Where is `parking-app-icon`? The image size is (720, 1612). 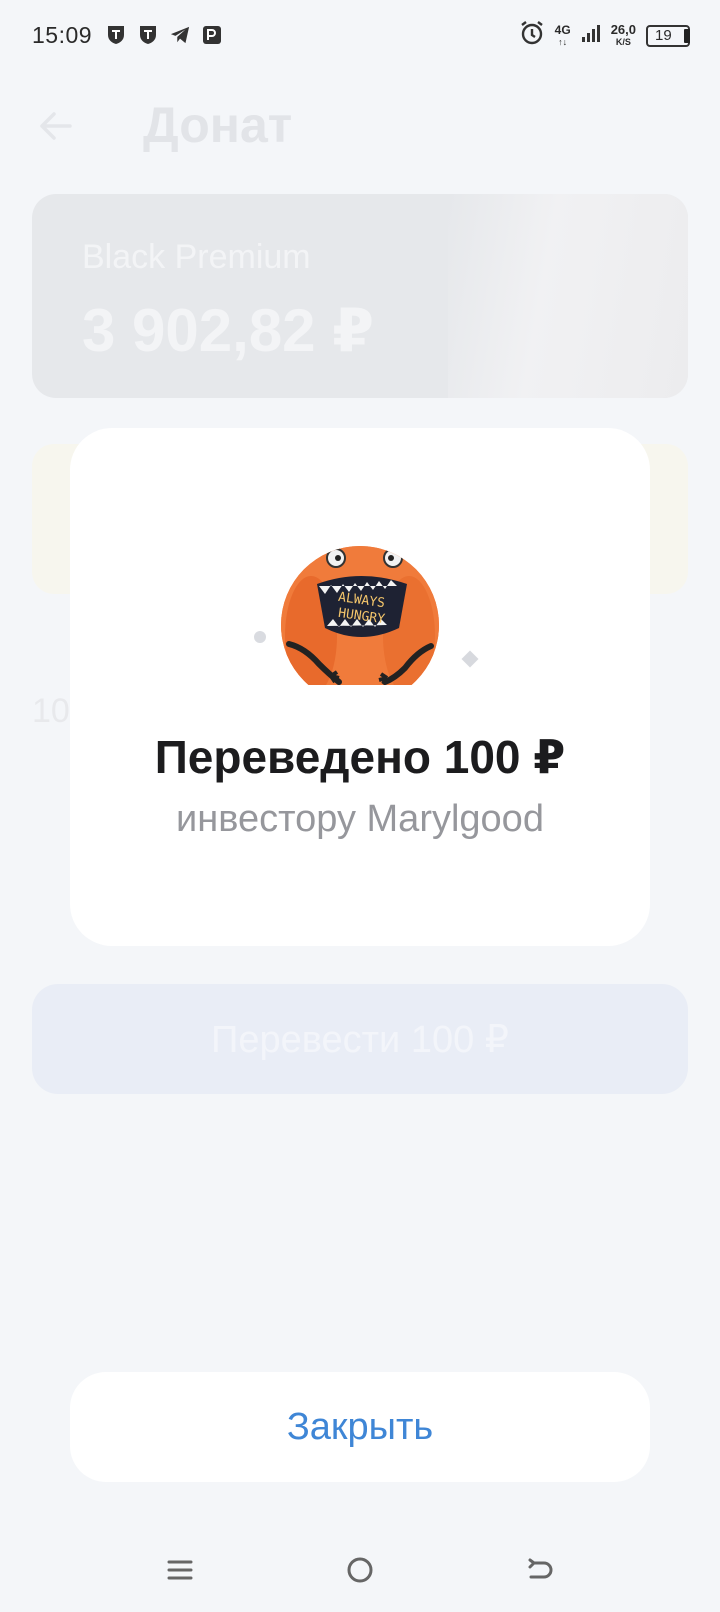
parking-app-icon is located at coordinates (212, 35).